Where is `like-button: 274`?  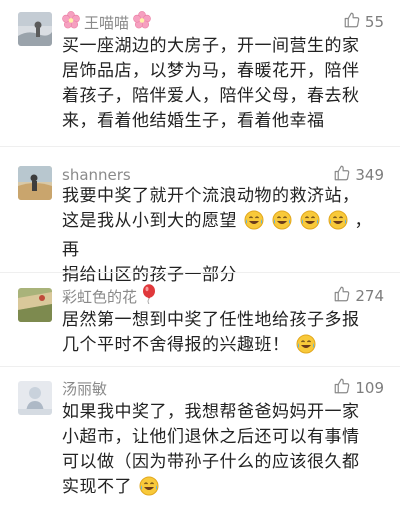
like-button: 274 is located at coordinates (358, 296).